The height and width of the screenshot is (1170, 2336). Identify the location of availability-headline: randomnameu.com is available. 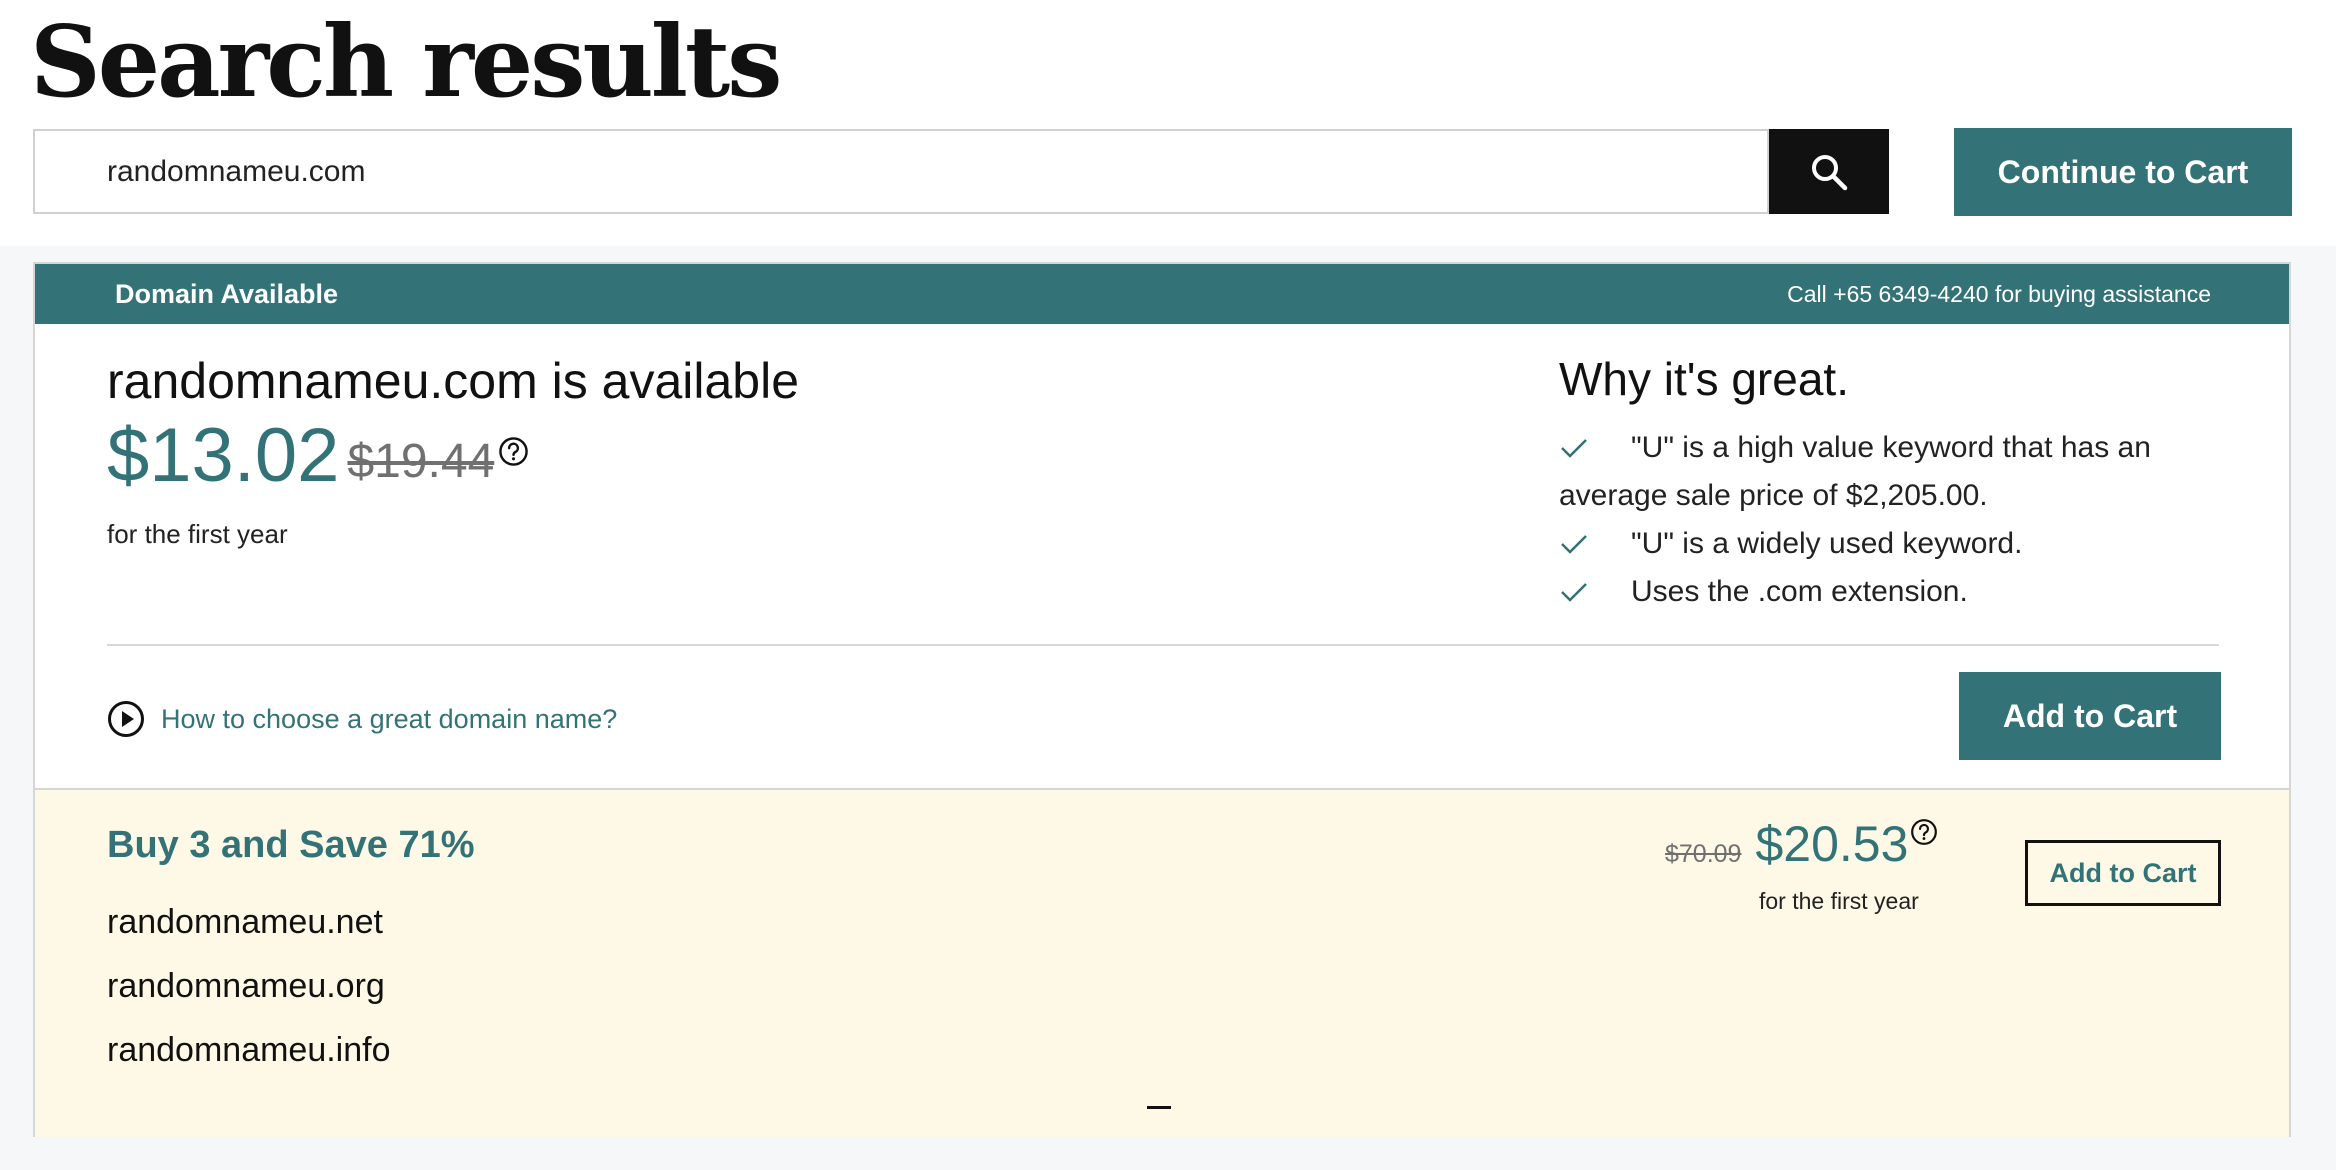
(453, 381).